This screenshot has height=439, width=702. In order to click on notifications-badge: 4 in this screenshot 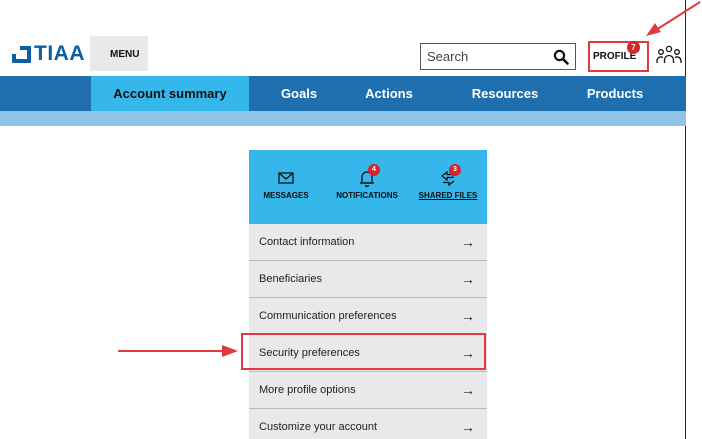, I will do `click(374, 170)`.